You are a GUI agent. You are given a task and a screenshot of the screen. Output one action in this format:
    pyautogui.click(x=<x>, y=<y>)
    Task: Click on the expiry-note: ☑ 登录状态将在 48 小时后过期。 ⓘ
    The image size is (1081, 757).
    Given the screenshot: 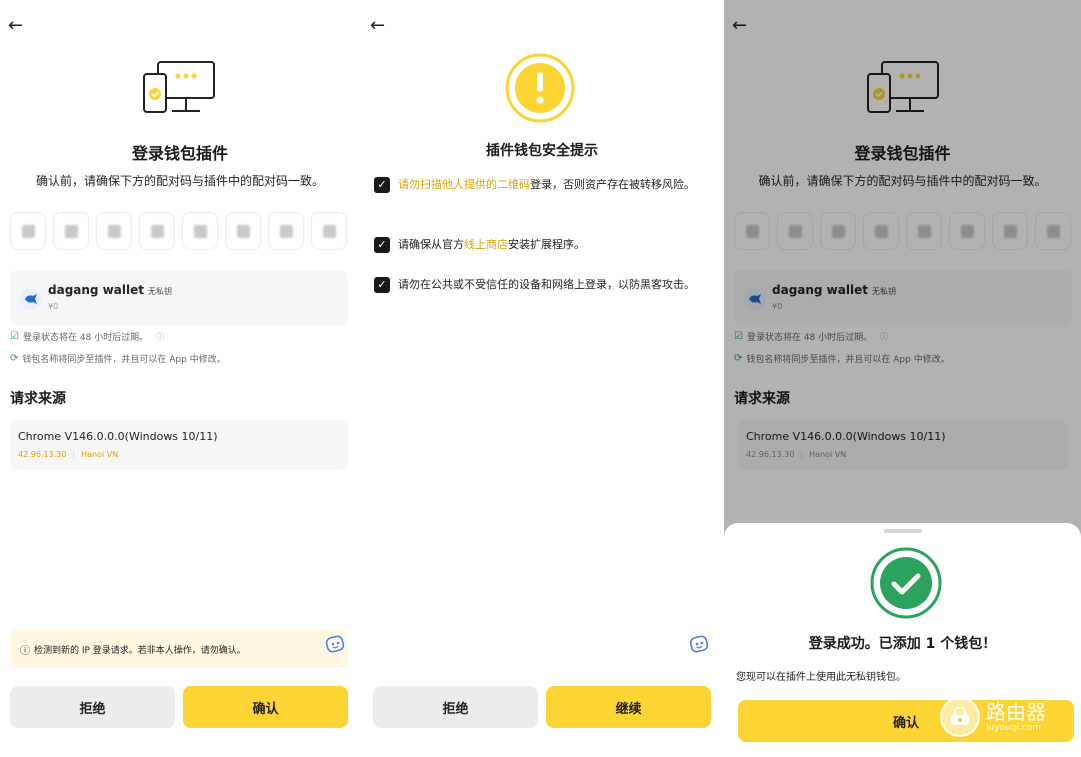 What is the action you would take?
    pyautogui.click(x=87, y=337)
    